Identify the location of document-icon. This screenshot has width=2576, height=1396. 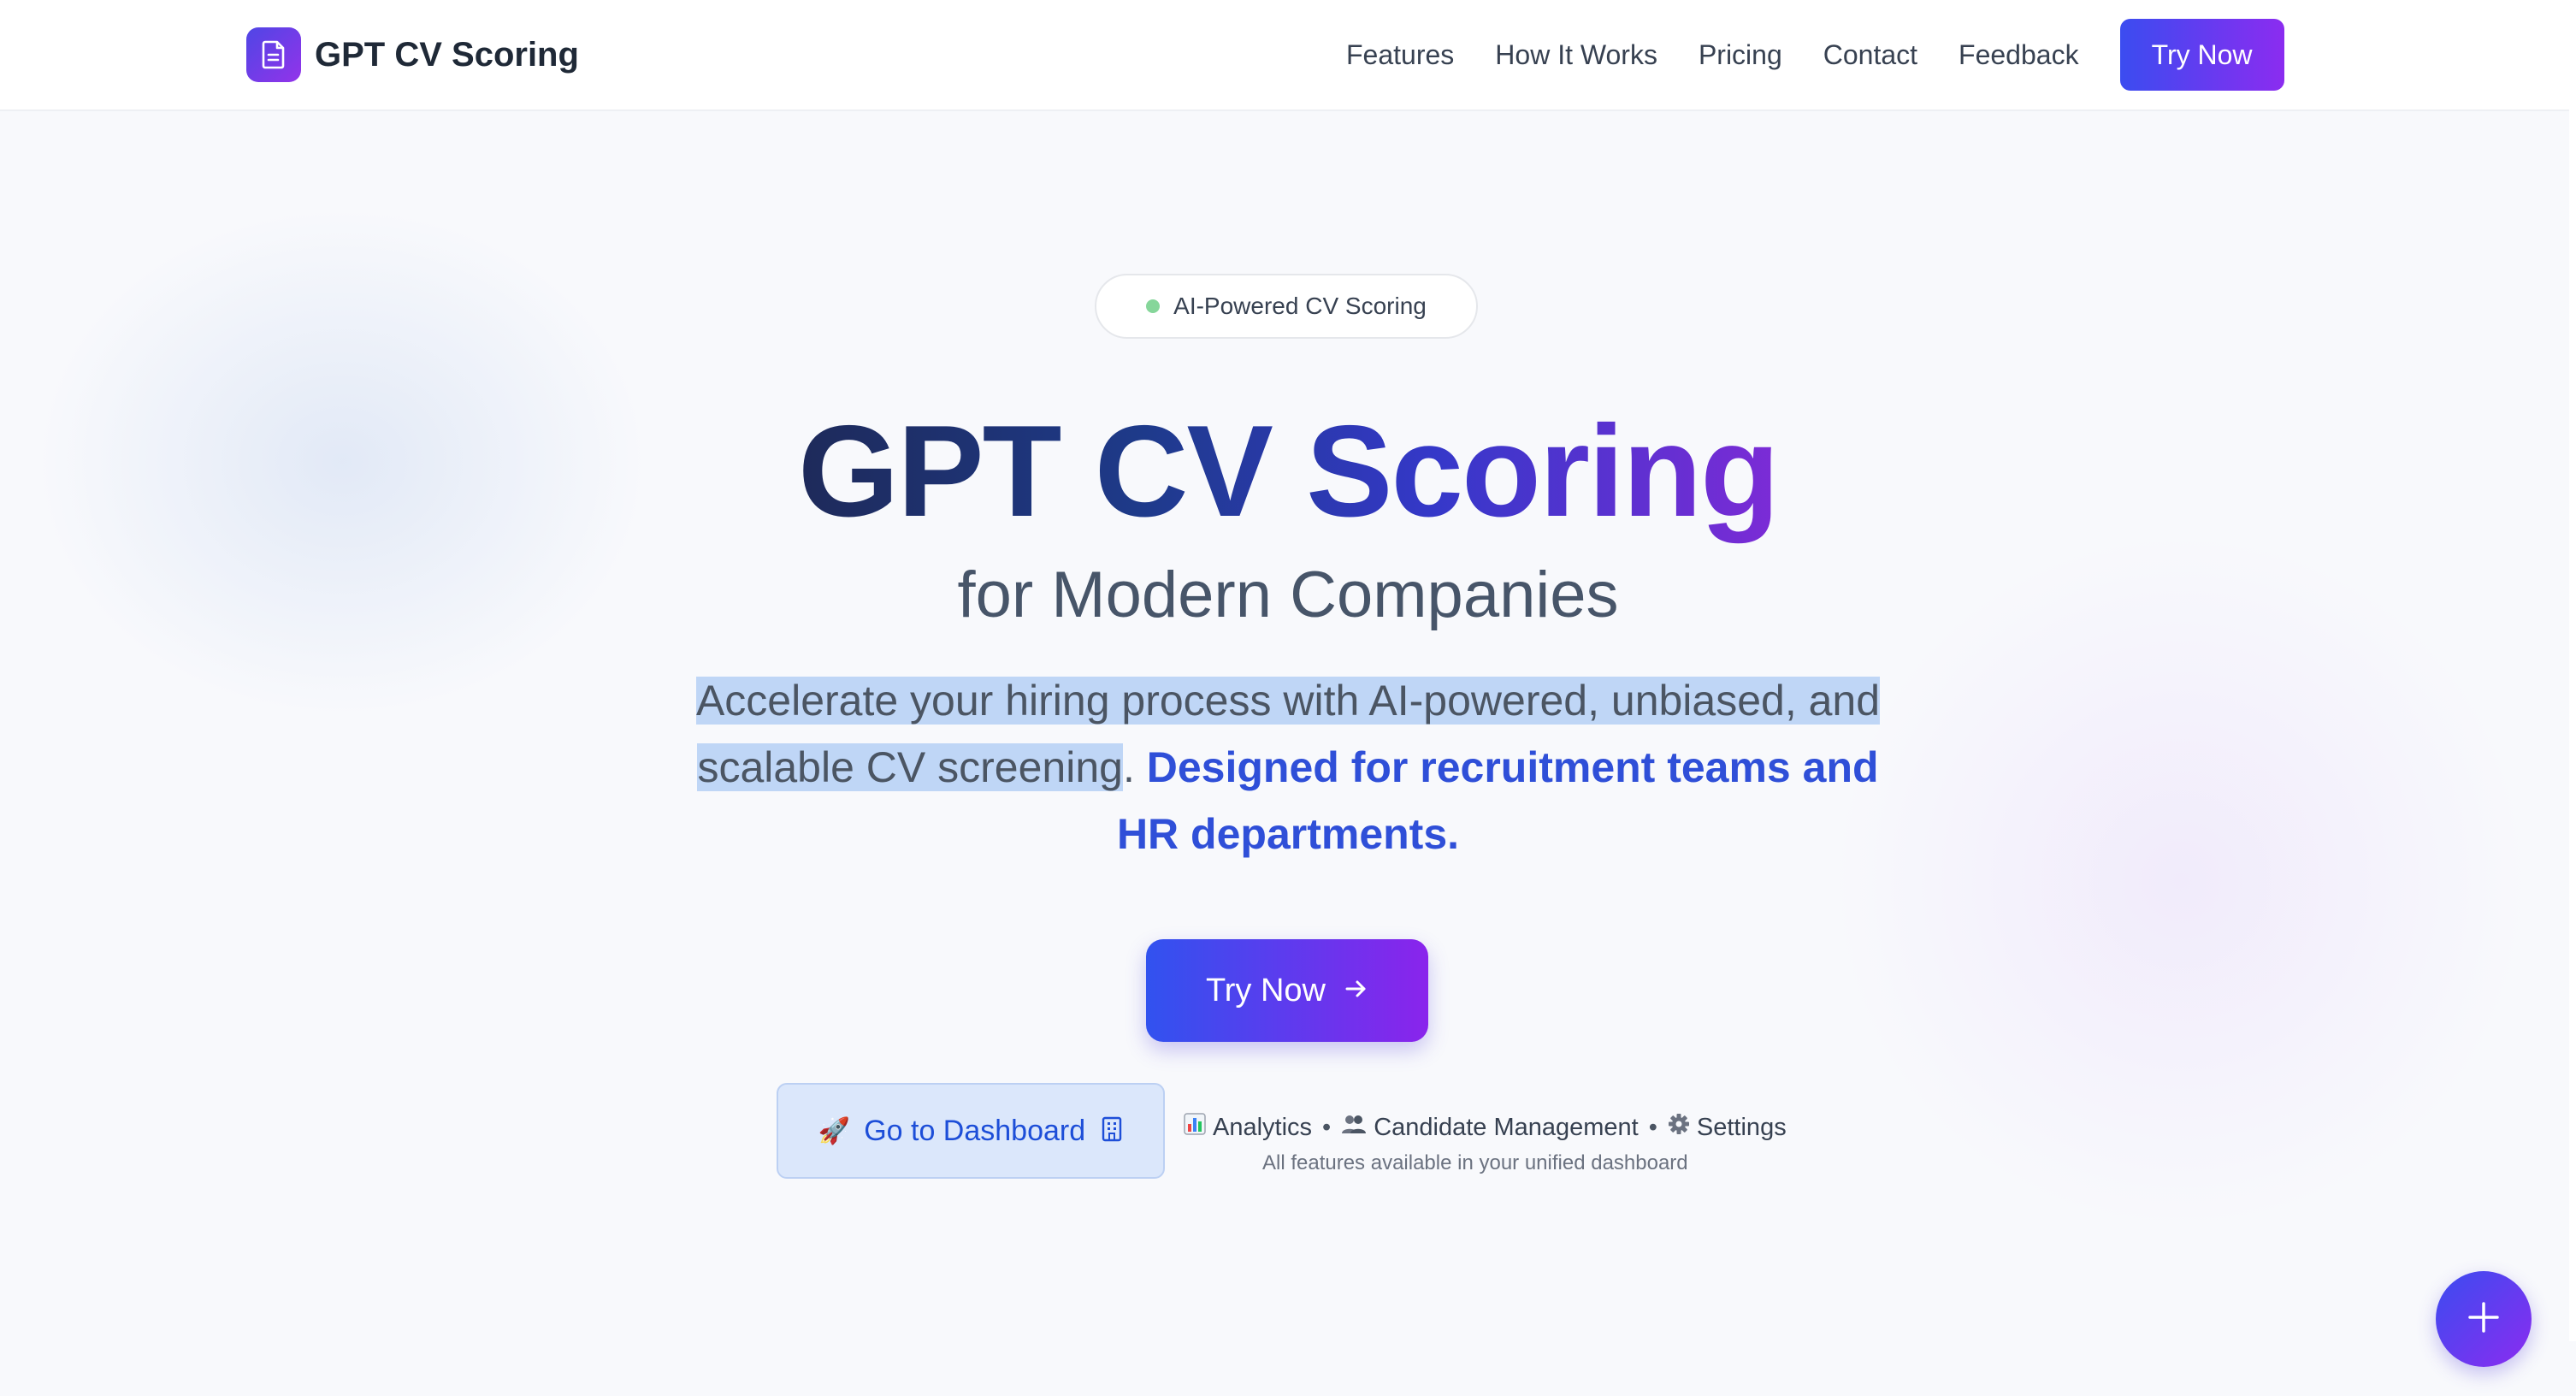
(273, 54).